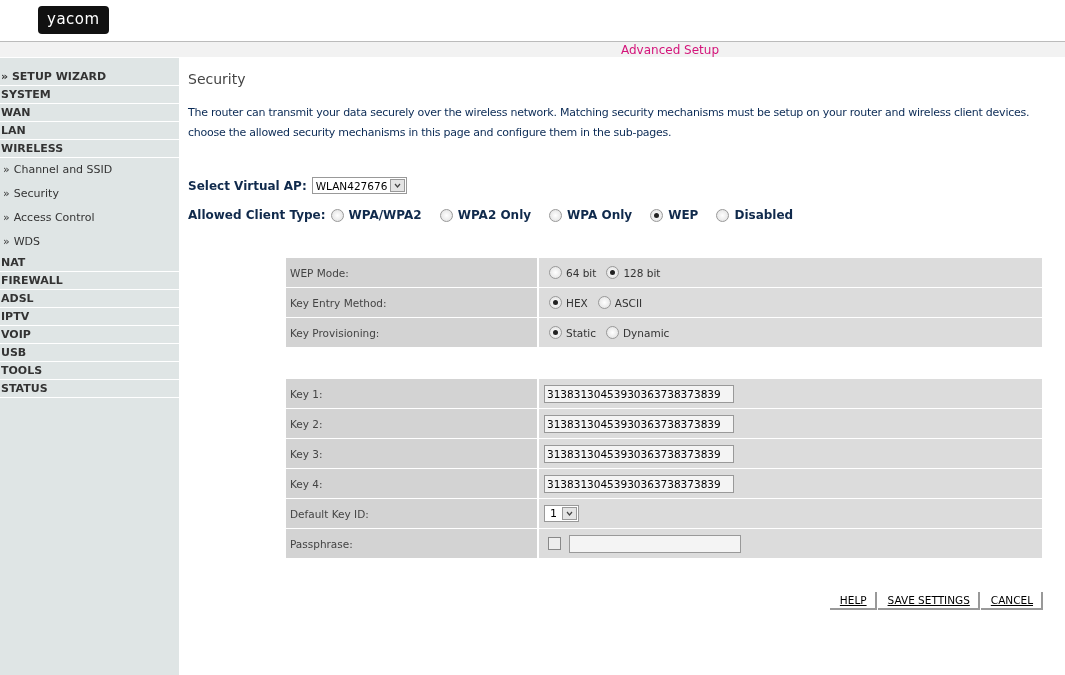 The width and height of the screenshot is (1065, 675). Describe the element at coordinates (642, 272) in the screenshot. I see `radio-label: 128 bit` at that location.